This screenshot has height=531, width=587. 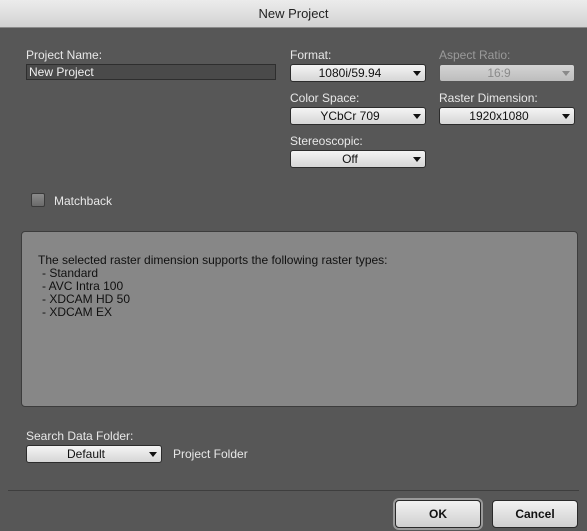 I want to click on format-value: 1080i/59.94, so click(x=350, y=73).